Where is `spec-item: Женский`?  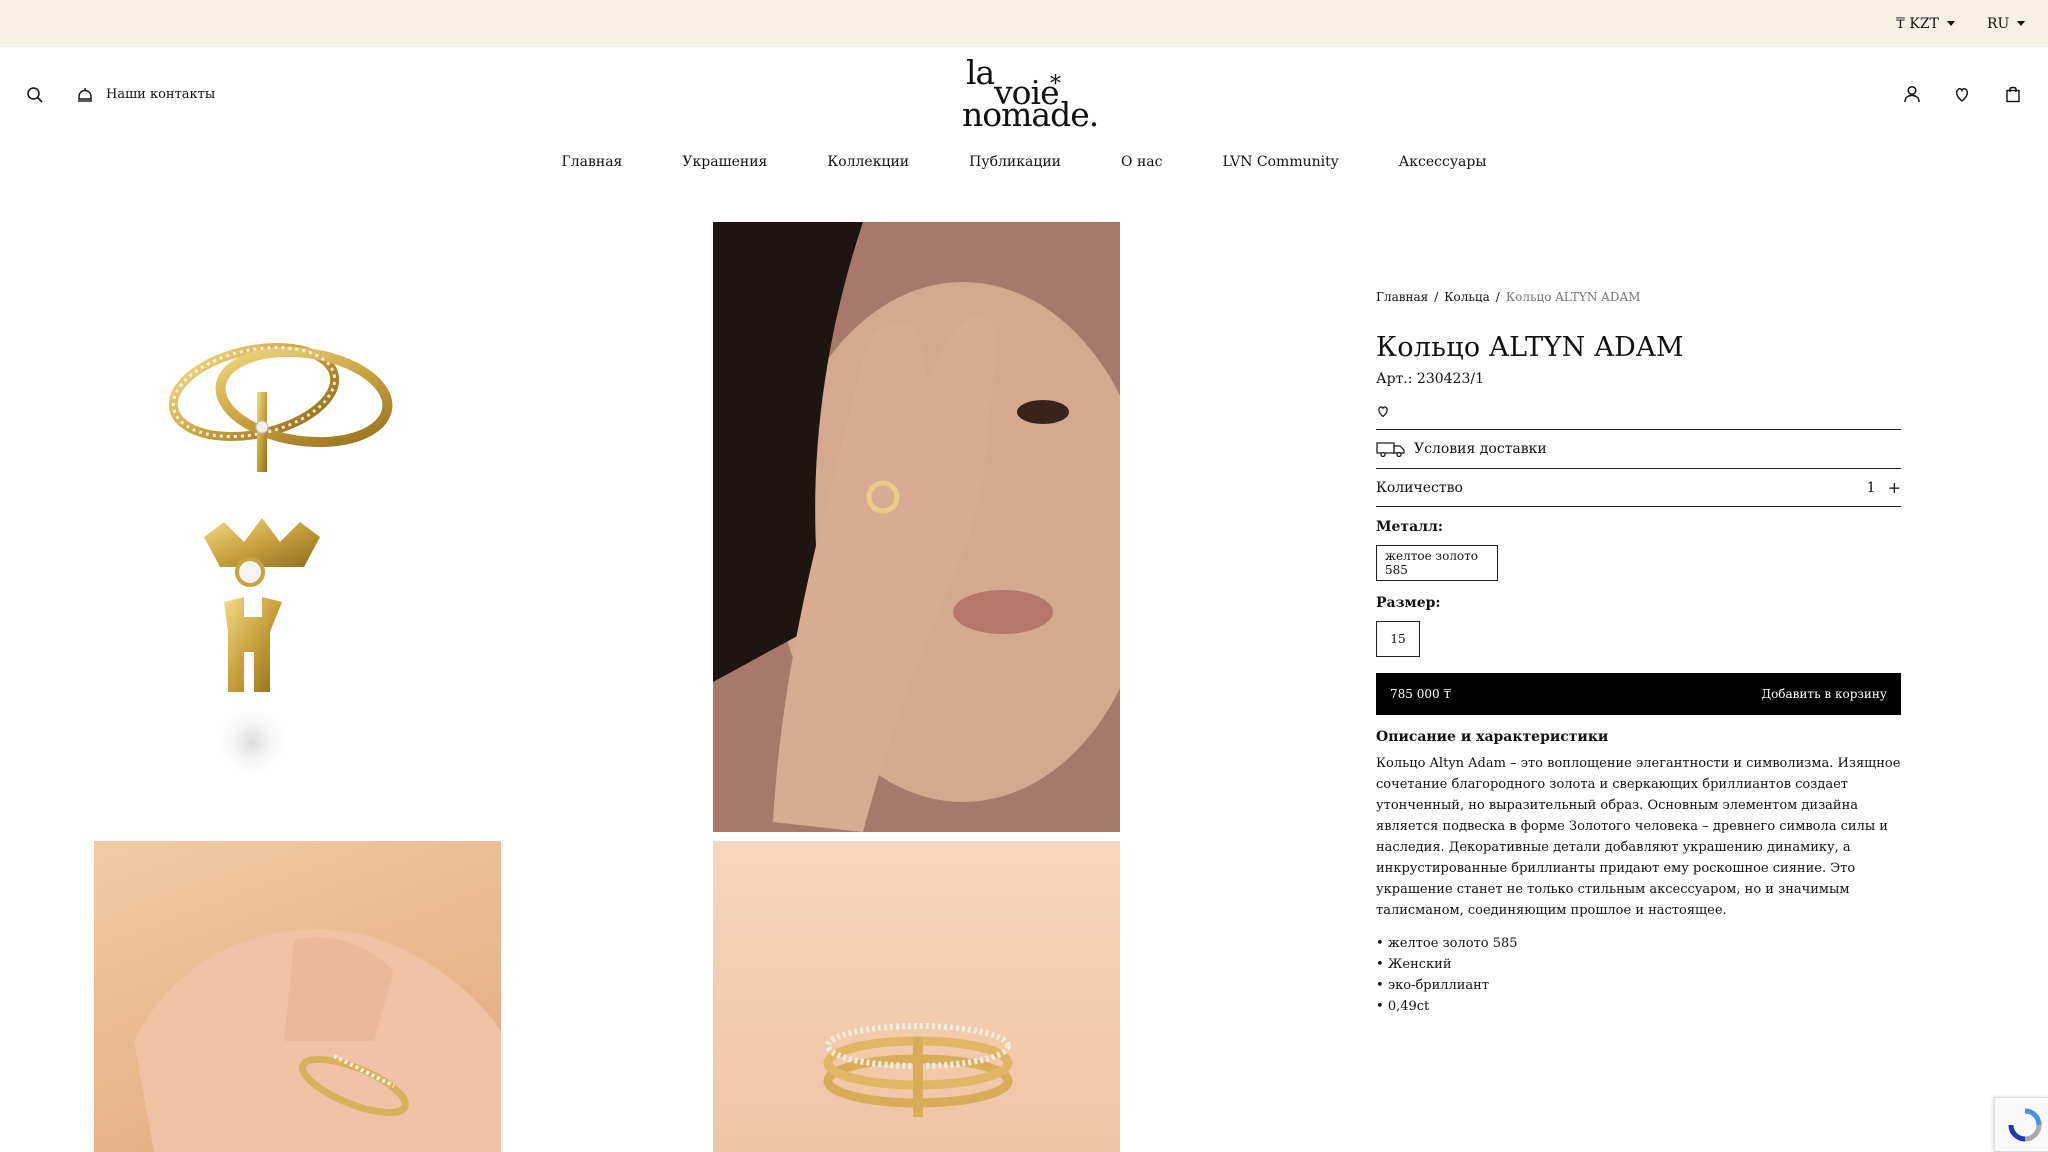 spec-item: Женский is located at coordinates (1638, 964).